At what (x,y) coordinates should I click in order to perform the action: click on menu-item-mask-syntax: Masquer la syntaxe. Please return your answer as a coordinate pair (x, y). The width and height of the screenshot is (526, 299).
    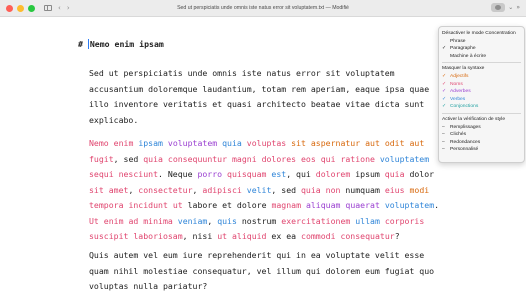
    Looking at the image, I should click on (481, 69).